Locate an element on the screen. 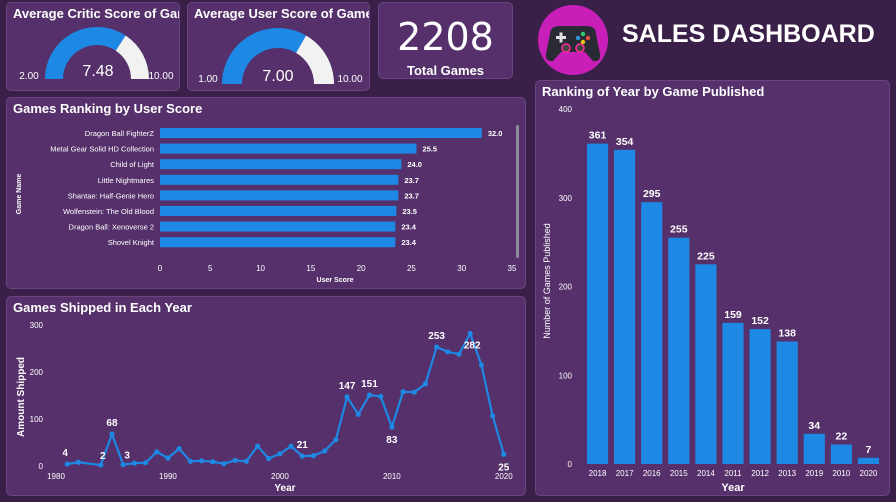 Image resolution: width=896 pixels, height=502 pixels. vbar-x-tick: 2014 is located at coordinates (706, 473).